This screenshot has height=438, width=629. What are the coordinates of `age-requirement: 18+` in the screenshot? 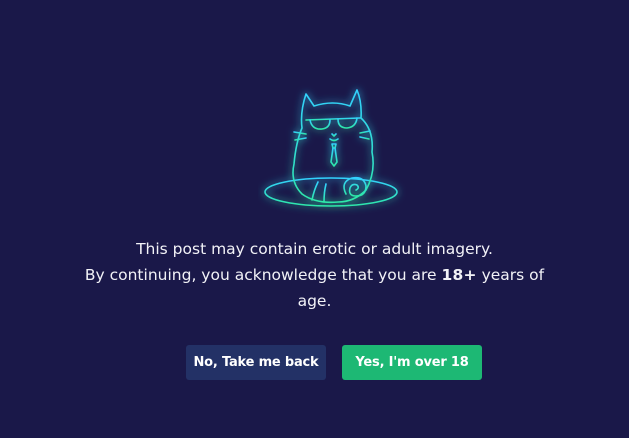 It's located at (459, 275).